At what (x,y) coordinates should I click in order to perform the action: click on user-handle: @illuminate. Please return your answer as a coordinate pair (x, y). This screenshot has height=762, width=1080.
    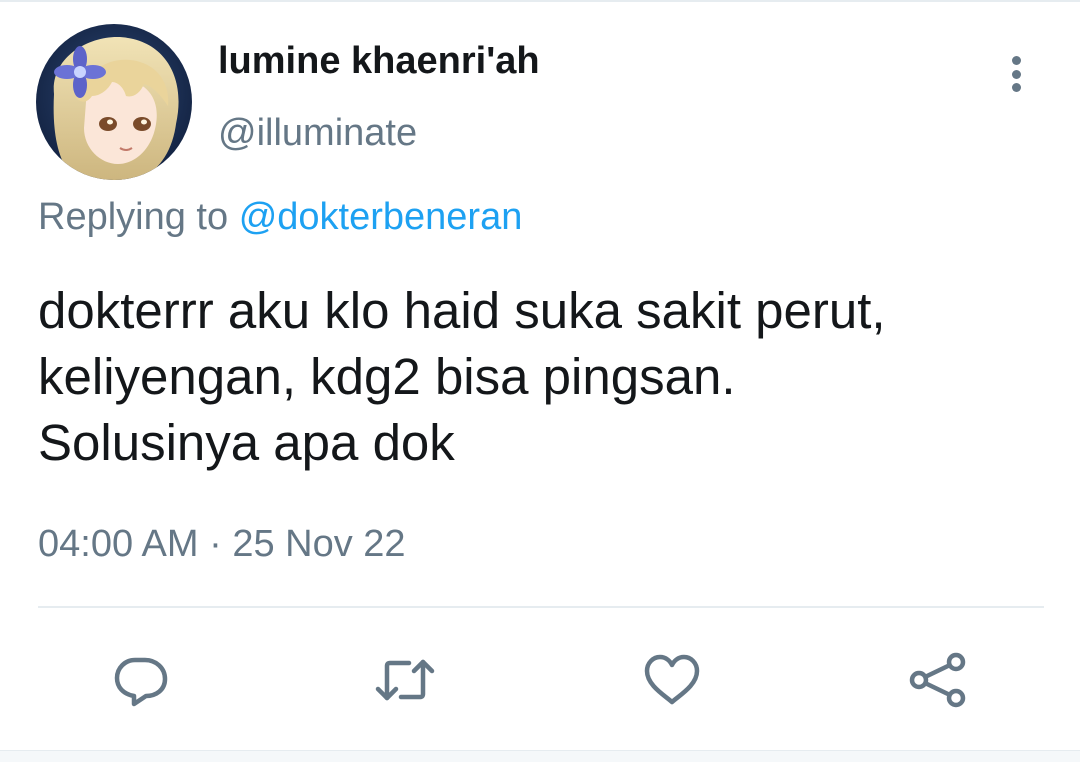
    Looking at the image, I should click on (317, 133).